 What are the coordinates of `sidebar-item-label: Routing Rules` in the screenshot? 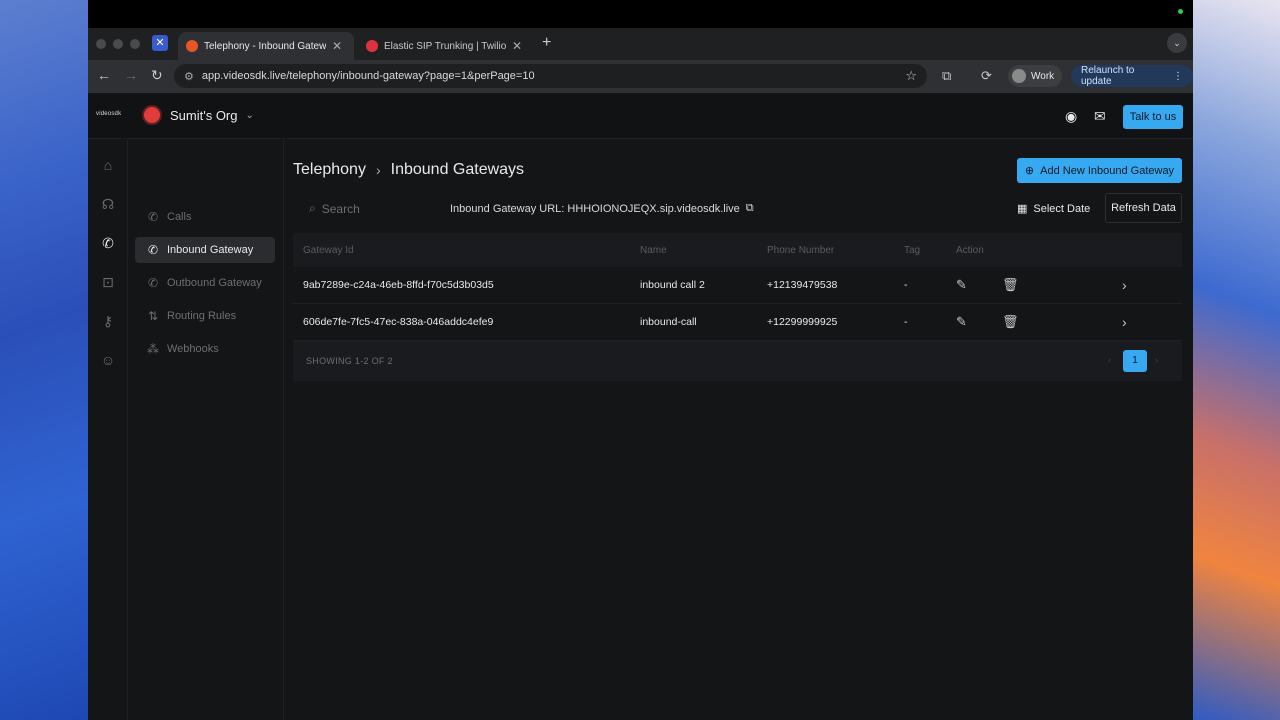 It's located at (202, 316).